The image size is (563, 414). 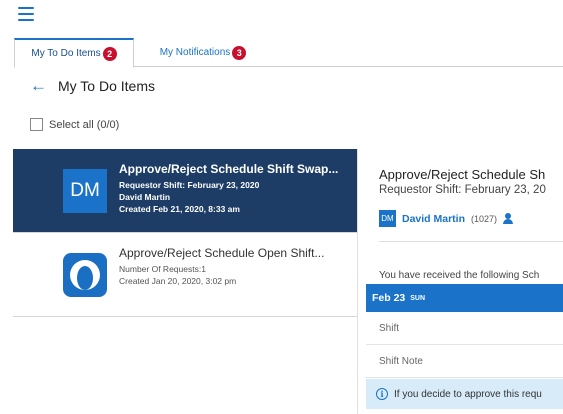 I want to click on pane-divider, so click(x=357, y=281).